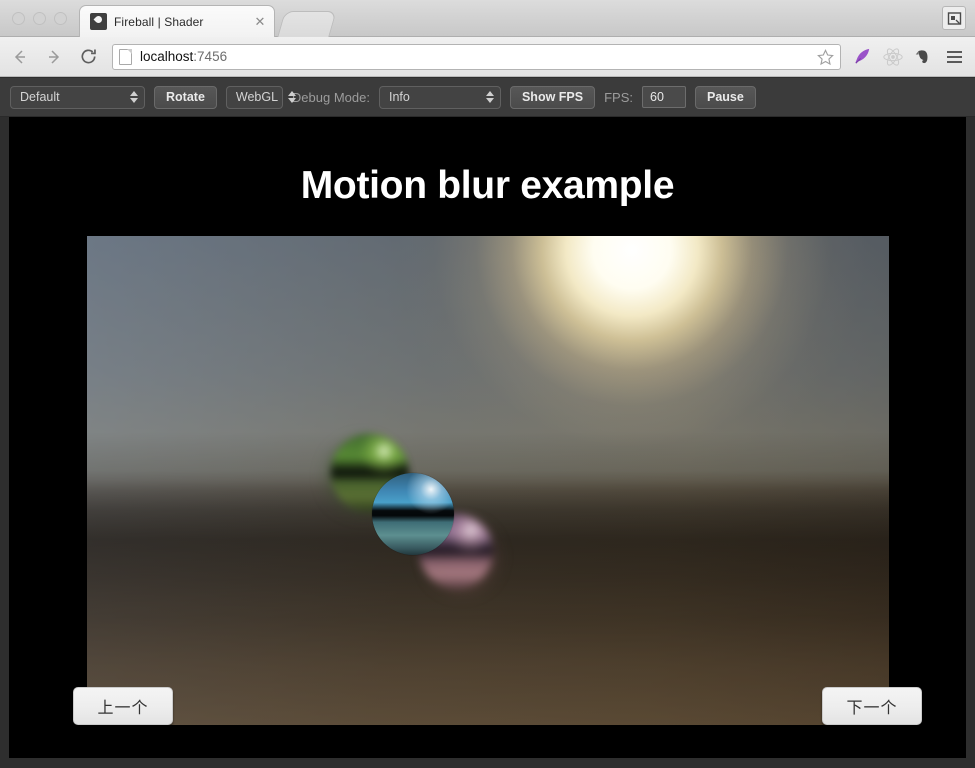 This screenshot has width=975, height=768. What do you see at coordinates (60, 18) in the screenshot?
I see `zoom-window-button` at bounding box center [60, 18].